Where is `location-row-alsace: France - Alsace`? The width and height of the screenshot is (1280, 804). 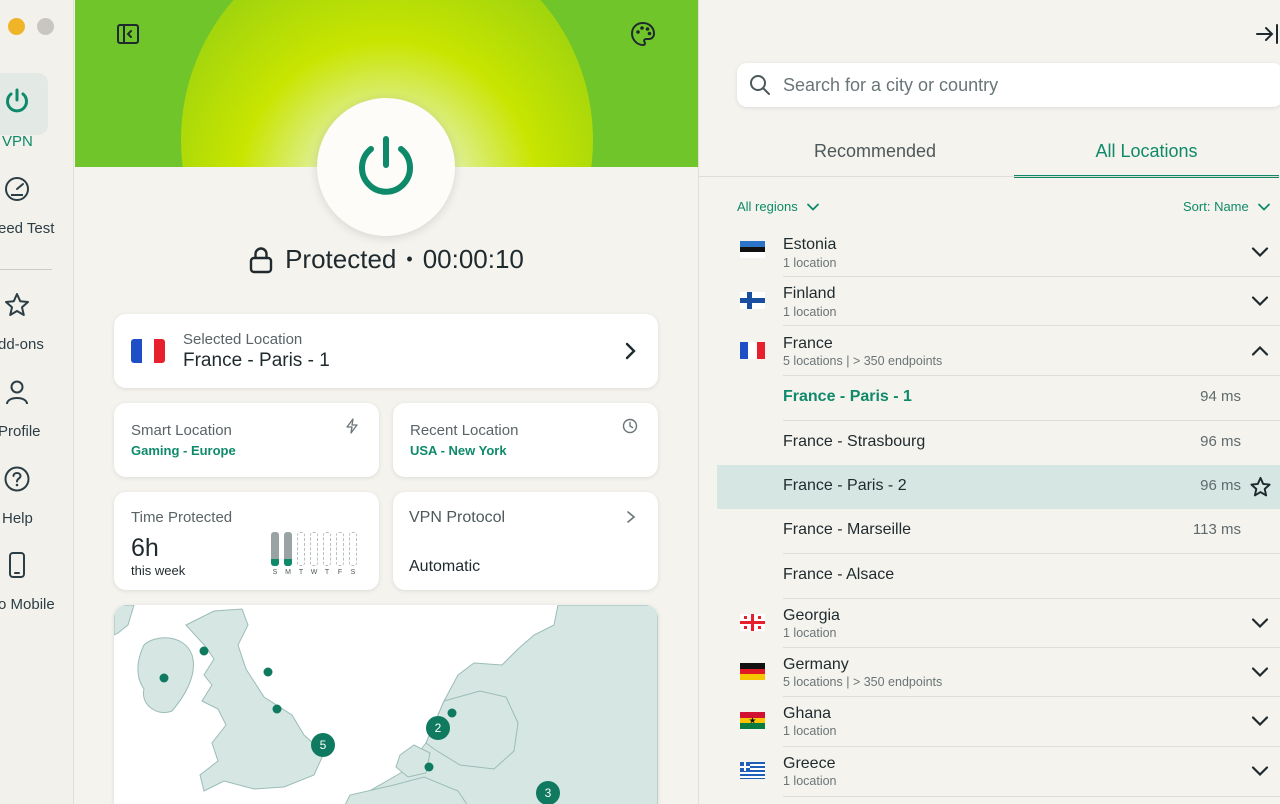 location-row-alsace: France - Alsace is located at coordinates (989, 576).